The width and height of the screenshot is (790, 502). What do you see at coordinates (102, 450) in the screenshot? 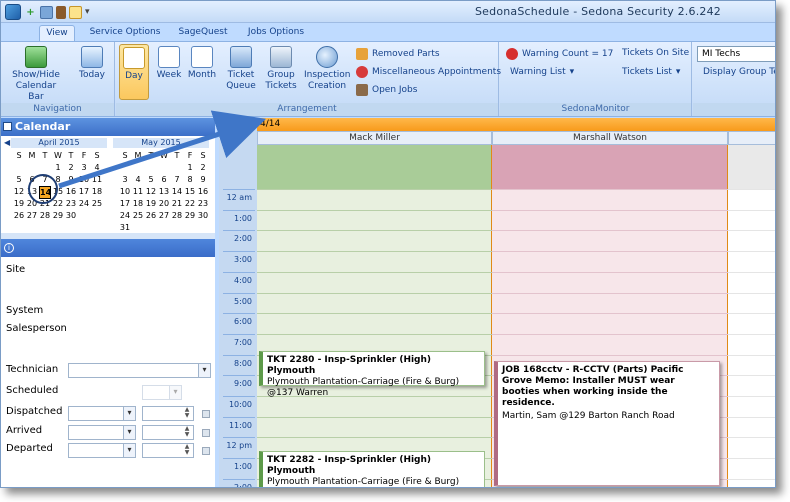
I see `departed-date-field: ▾` at bounding box center [102, 450].